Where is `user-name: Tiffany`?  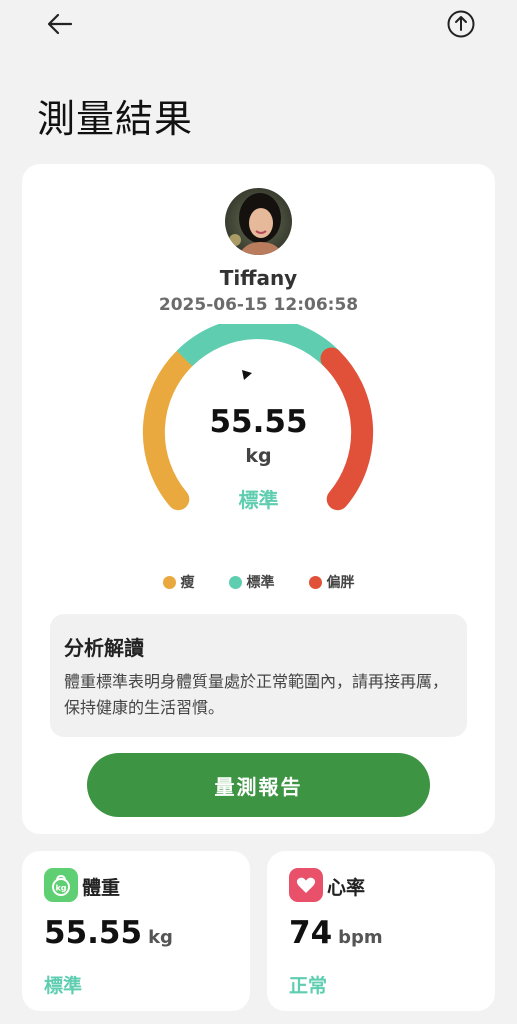
user-name: Tiffany is located at coordinates (258, 278).